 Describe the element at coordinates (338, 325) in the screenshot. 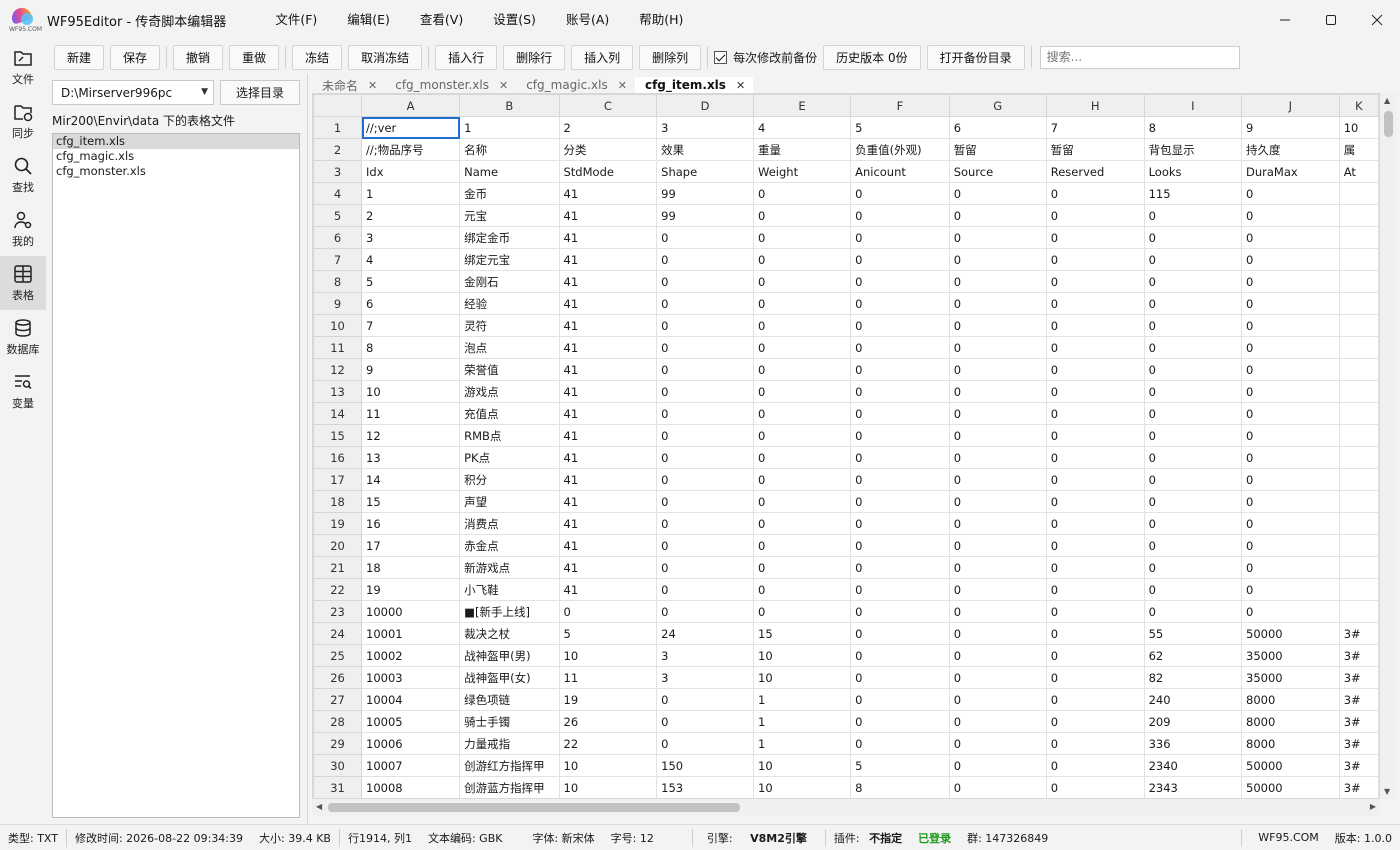

I see `row-header: 10` at that location.